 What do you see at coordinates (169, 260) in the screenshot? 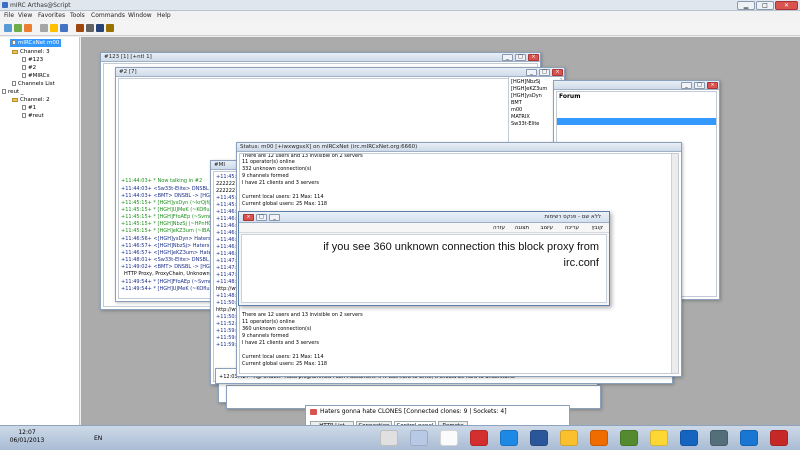
I see `chat-line: +11:48:01+ <Sw33t-Elite> DNSBL ->` at bounding box center [169, 260].